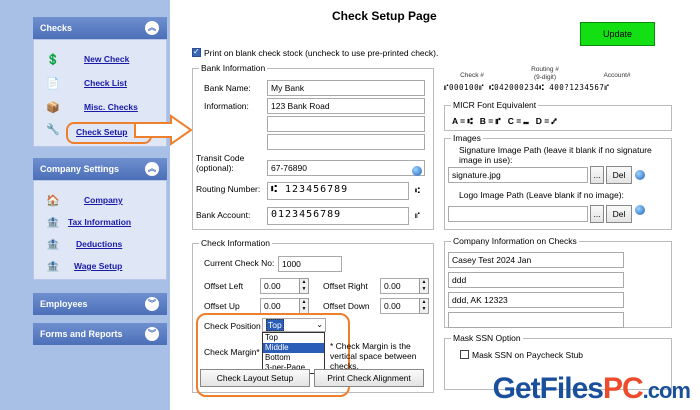 The image size is (700, 410). Describe the element at coordinates (518, 214) in the screenshot. I see `logo-path-input` at that location.